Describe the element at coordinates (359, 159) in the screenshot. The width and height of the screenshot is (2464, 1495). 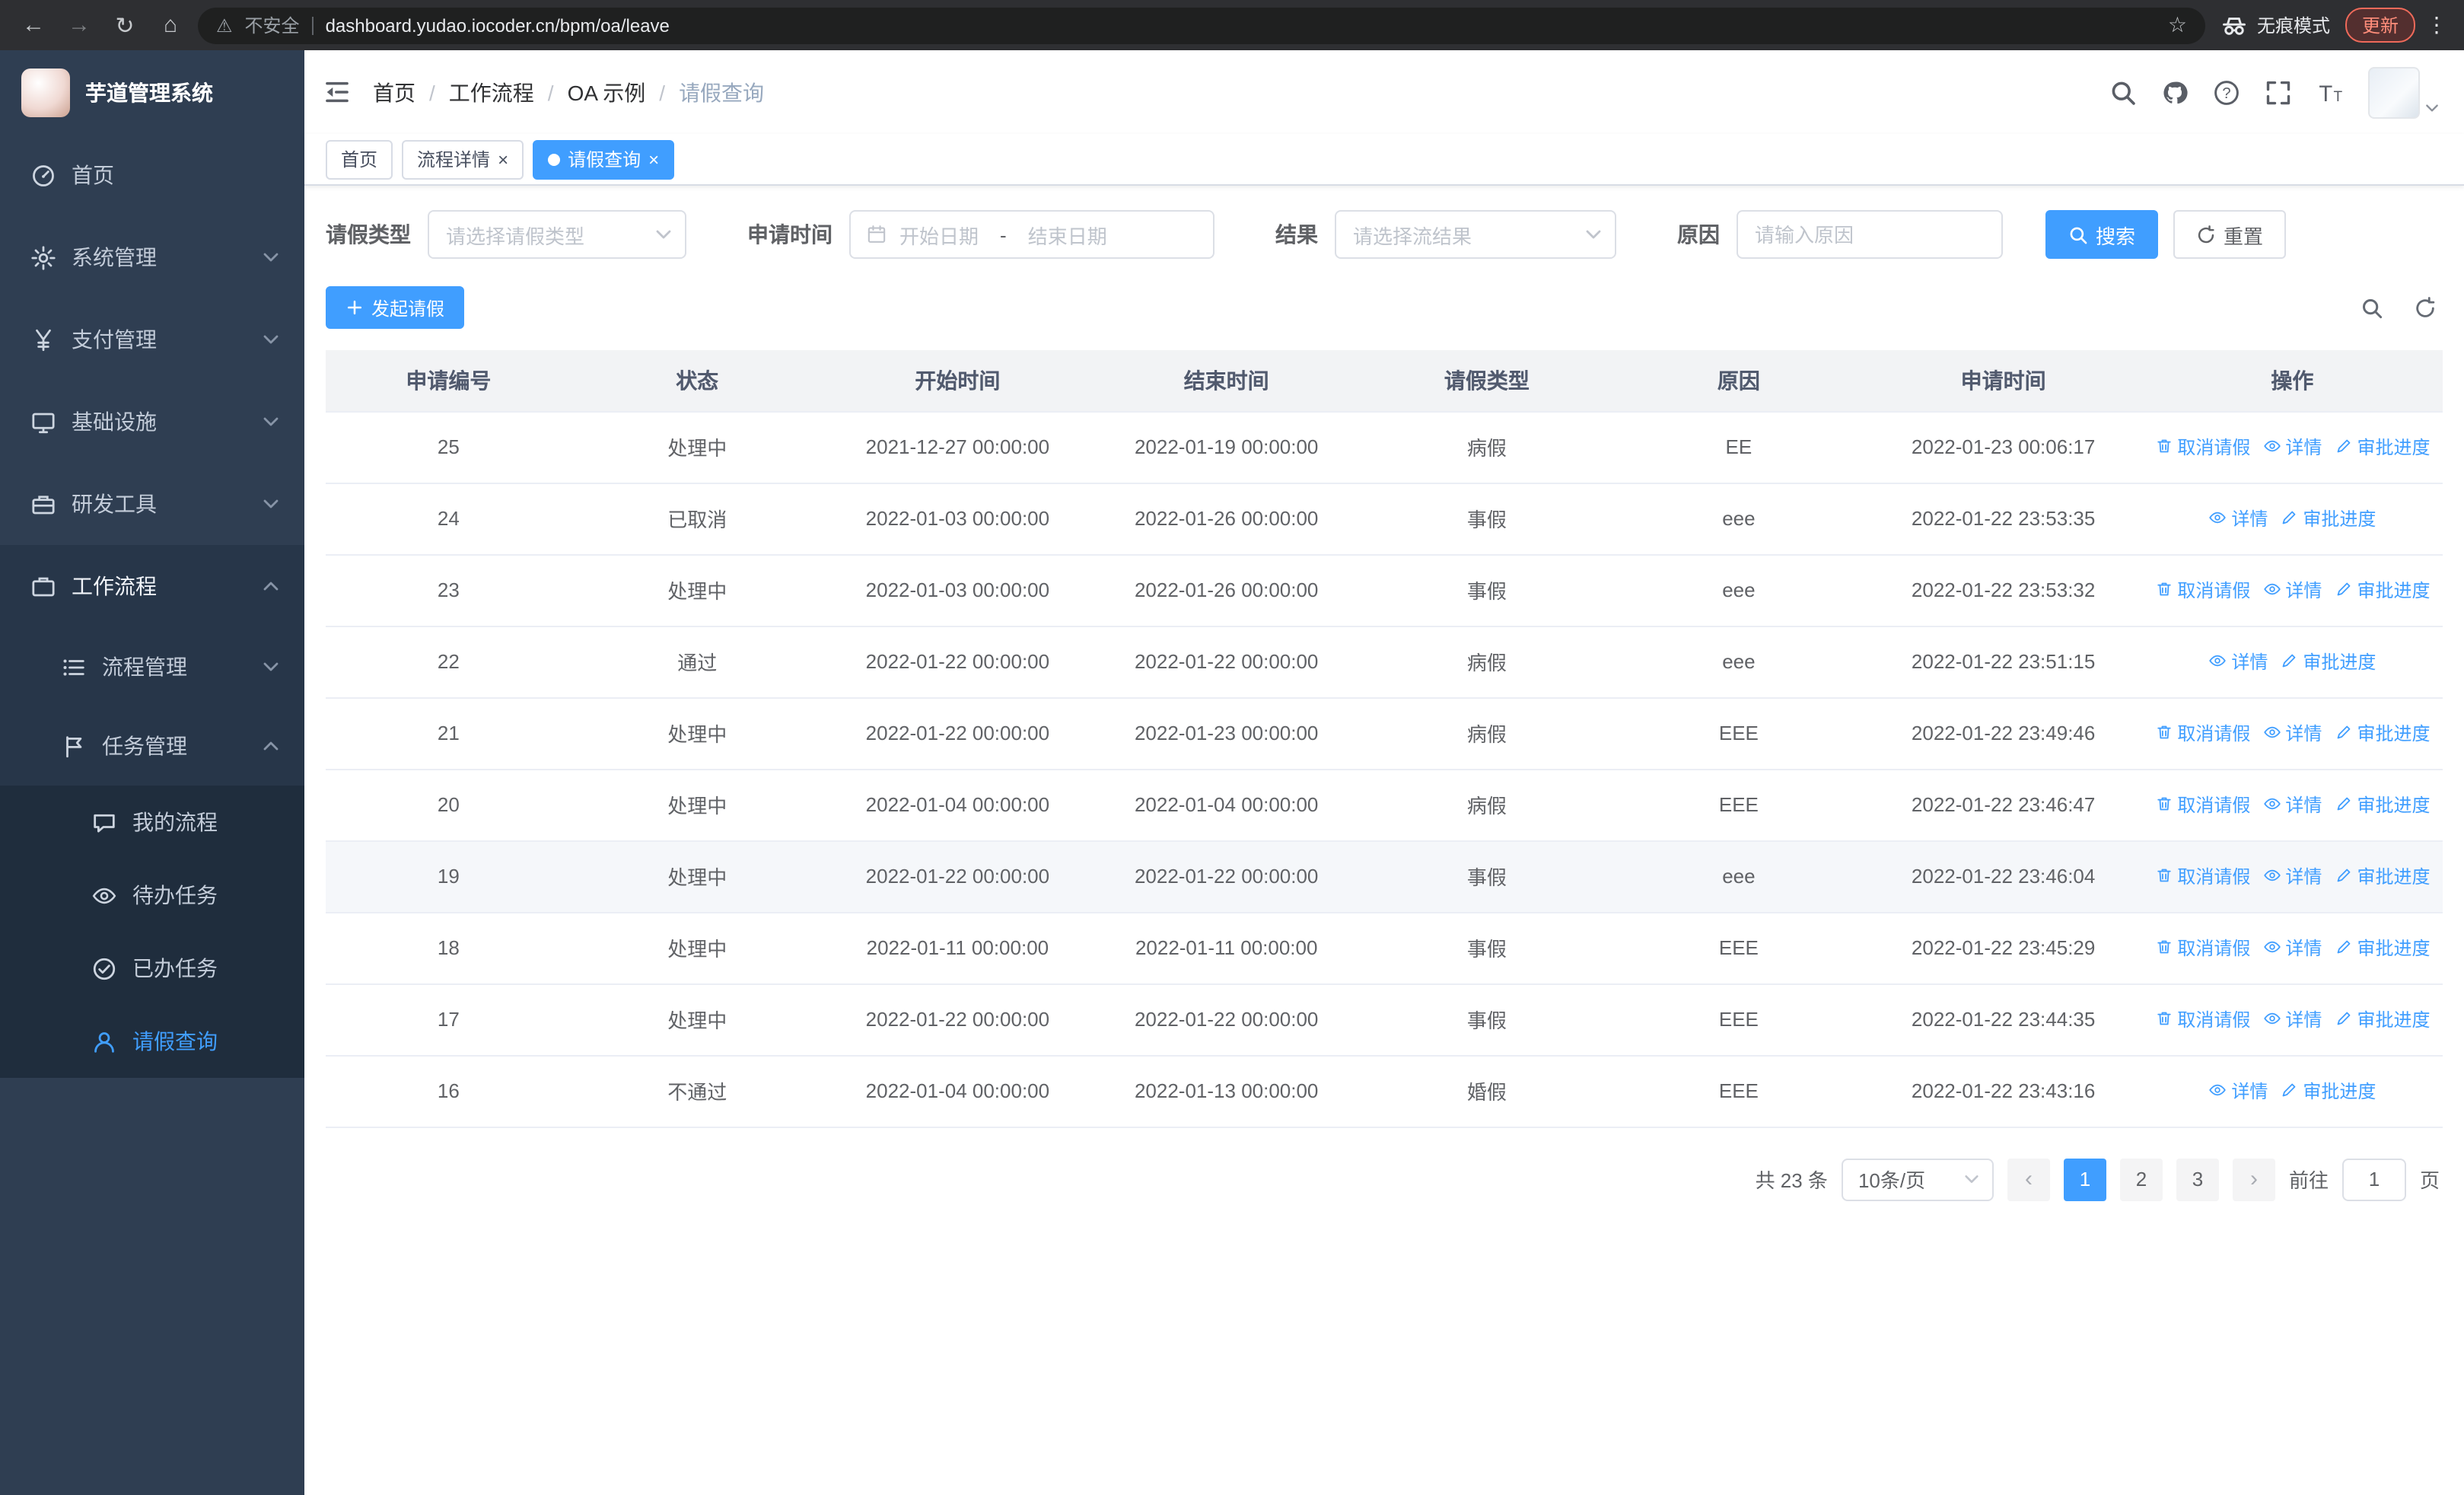
I see `tab-home: 首页` at that location.